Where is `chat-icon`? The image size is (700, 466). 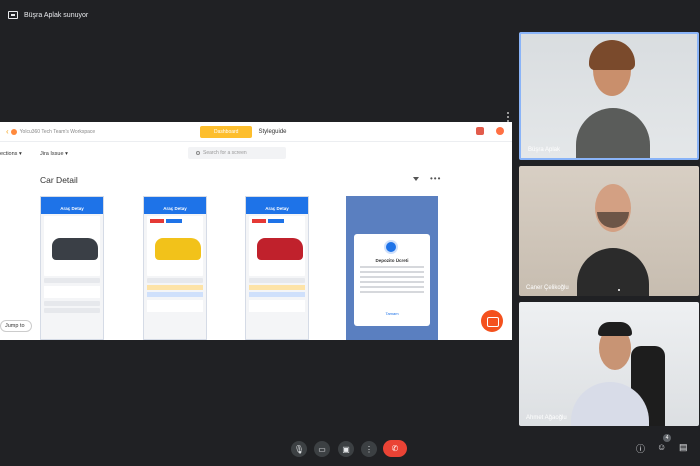 chat-icon is located at coordinates (492, 321).